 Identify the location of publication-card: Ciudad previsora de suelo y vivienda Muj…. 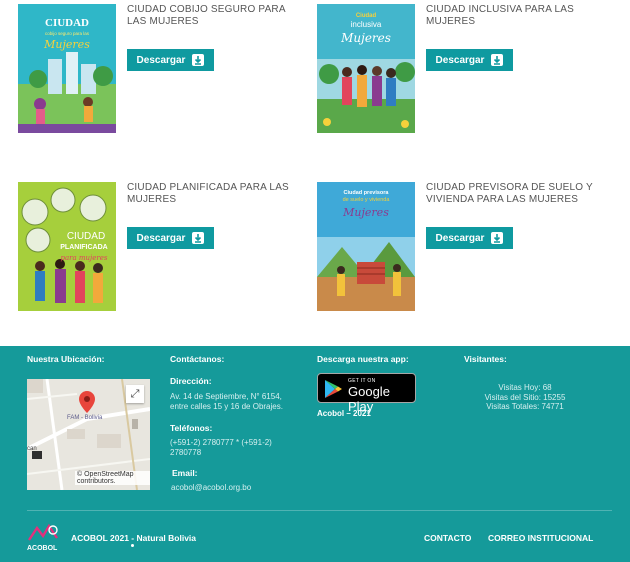
(462, 247).